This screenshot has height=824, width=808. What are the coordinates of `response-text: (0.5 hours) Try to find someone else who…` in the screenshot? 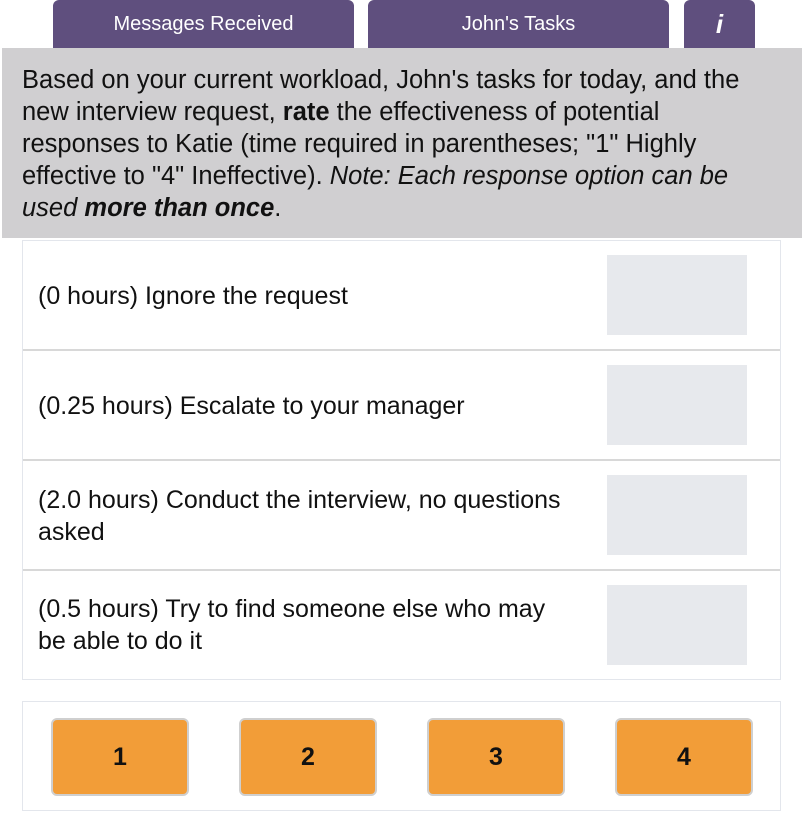 It's located at (292, 625).